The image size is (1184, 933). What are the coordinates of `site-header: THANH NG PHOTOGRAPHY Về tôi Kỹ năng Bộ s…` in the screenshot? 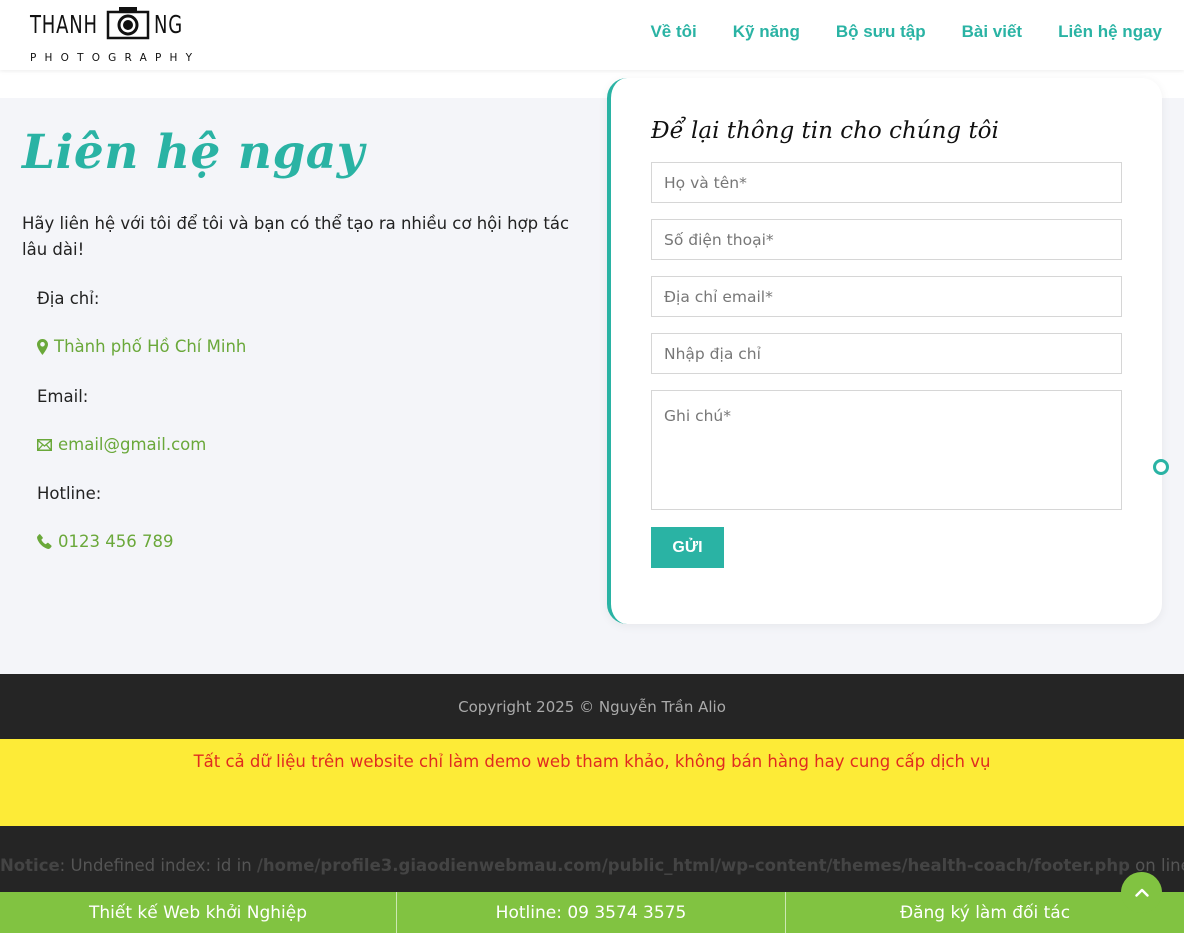 It's located at (592, 35).